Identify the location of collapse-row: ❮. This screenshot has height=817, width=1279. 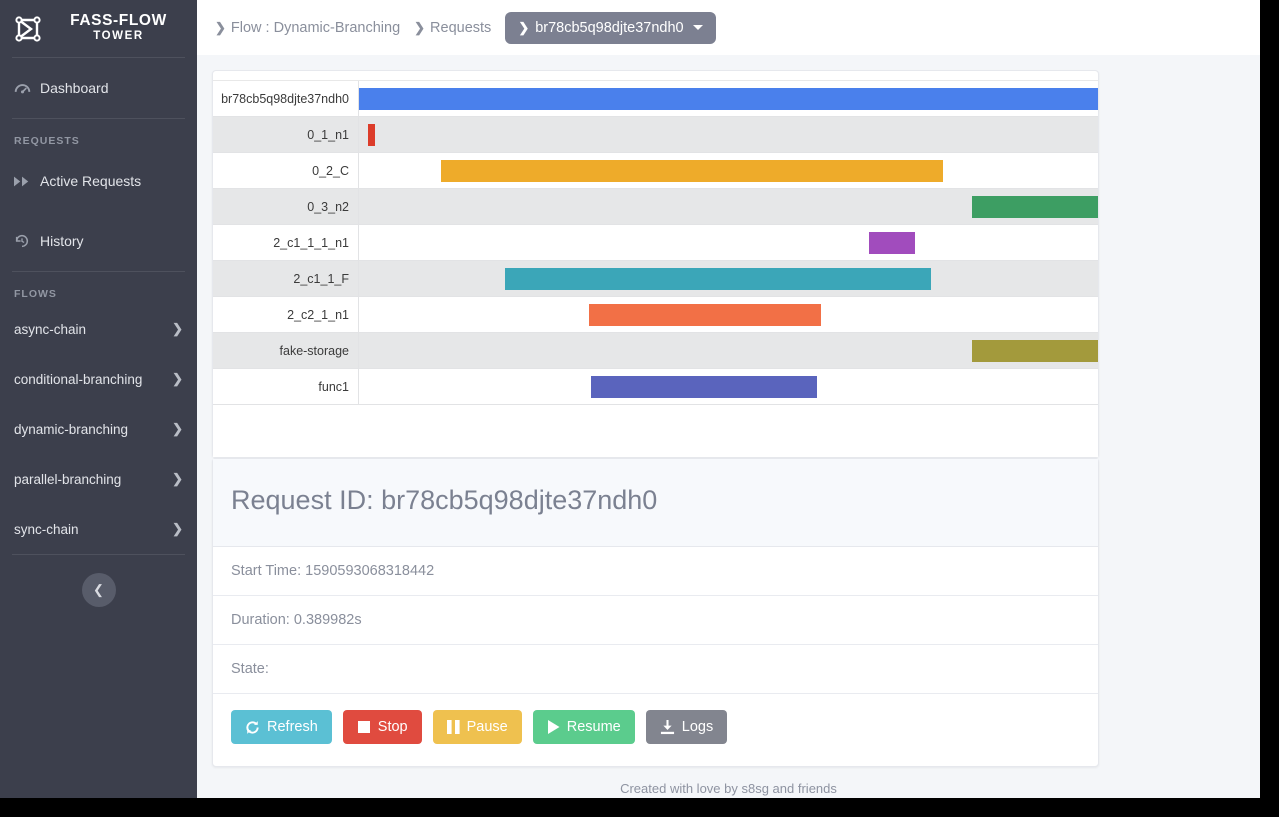
(98, 581).